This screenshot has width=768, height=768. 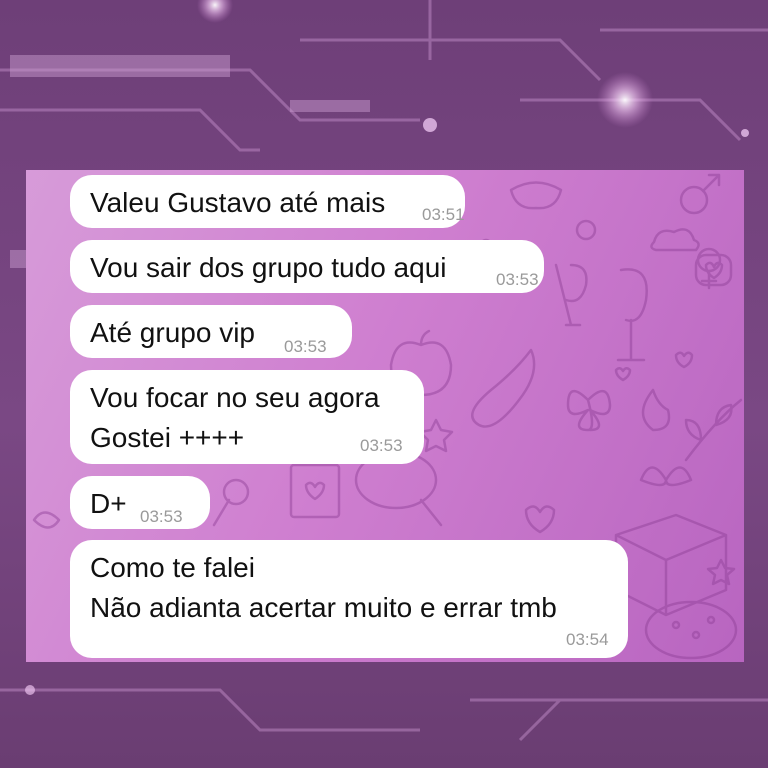 I want to click on message-bubble: Valeu Gustavo até mais 03:51, so click(x=267, y=201).